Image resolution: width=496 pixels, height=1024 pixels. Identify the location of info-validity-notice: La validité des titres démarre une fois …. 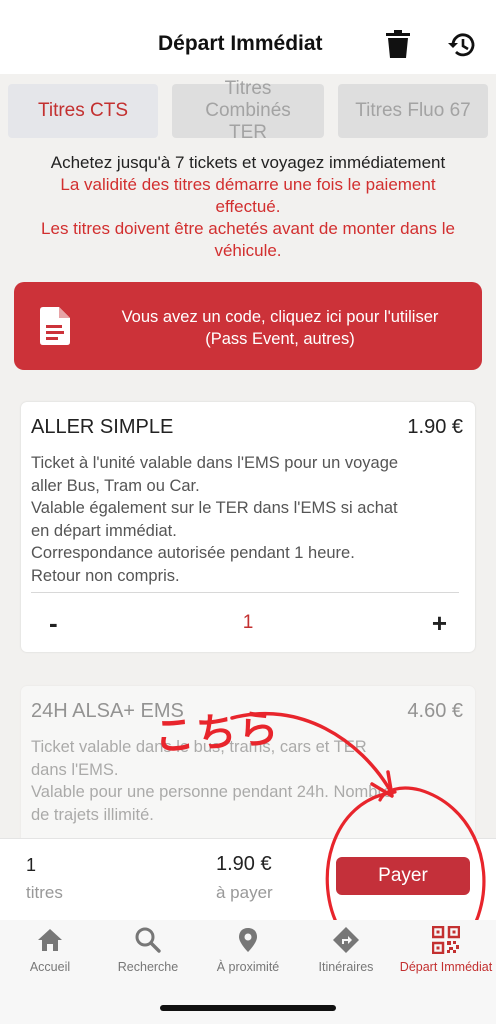
(248, 195).